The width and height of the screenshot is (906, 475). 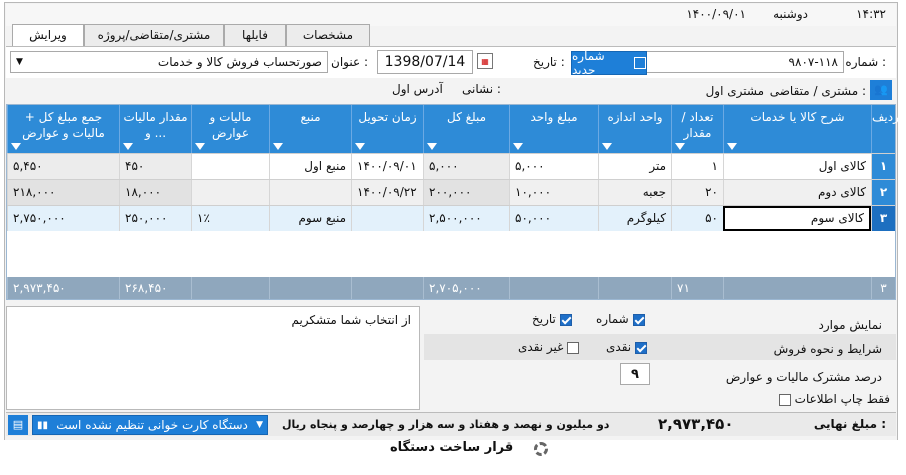 I want to click on cell-grand-total: ۵,۴۵۰, so click(x=63, y=166).